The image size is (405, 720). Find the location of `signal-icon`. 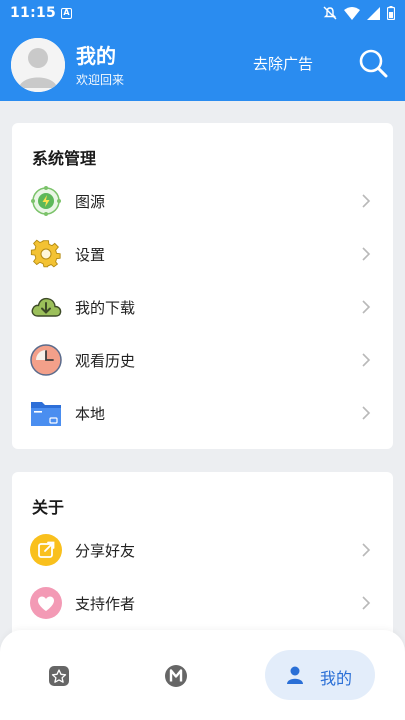

signal-icon is located at coordinates (373, 13).